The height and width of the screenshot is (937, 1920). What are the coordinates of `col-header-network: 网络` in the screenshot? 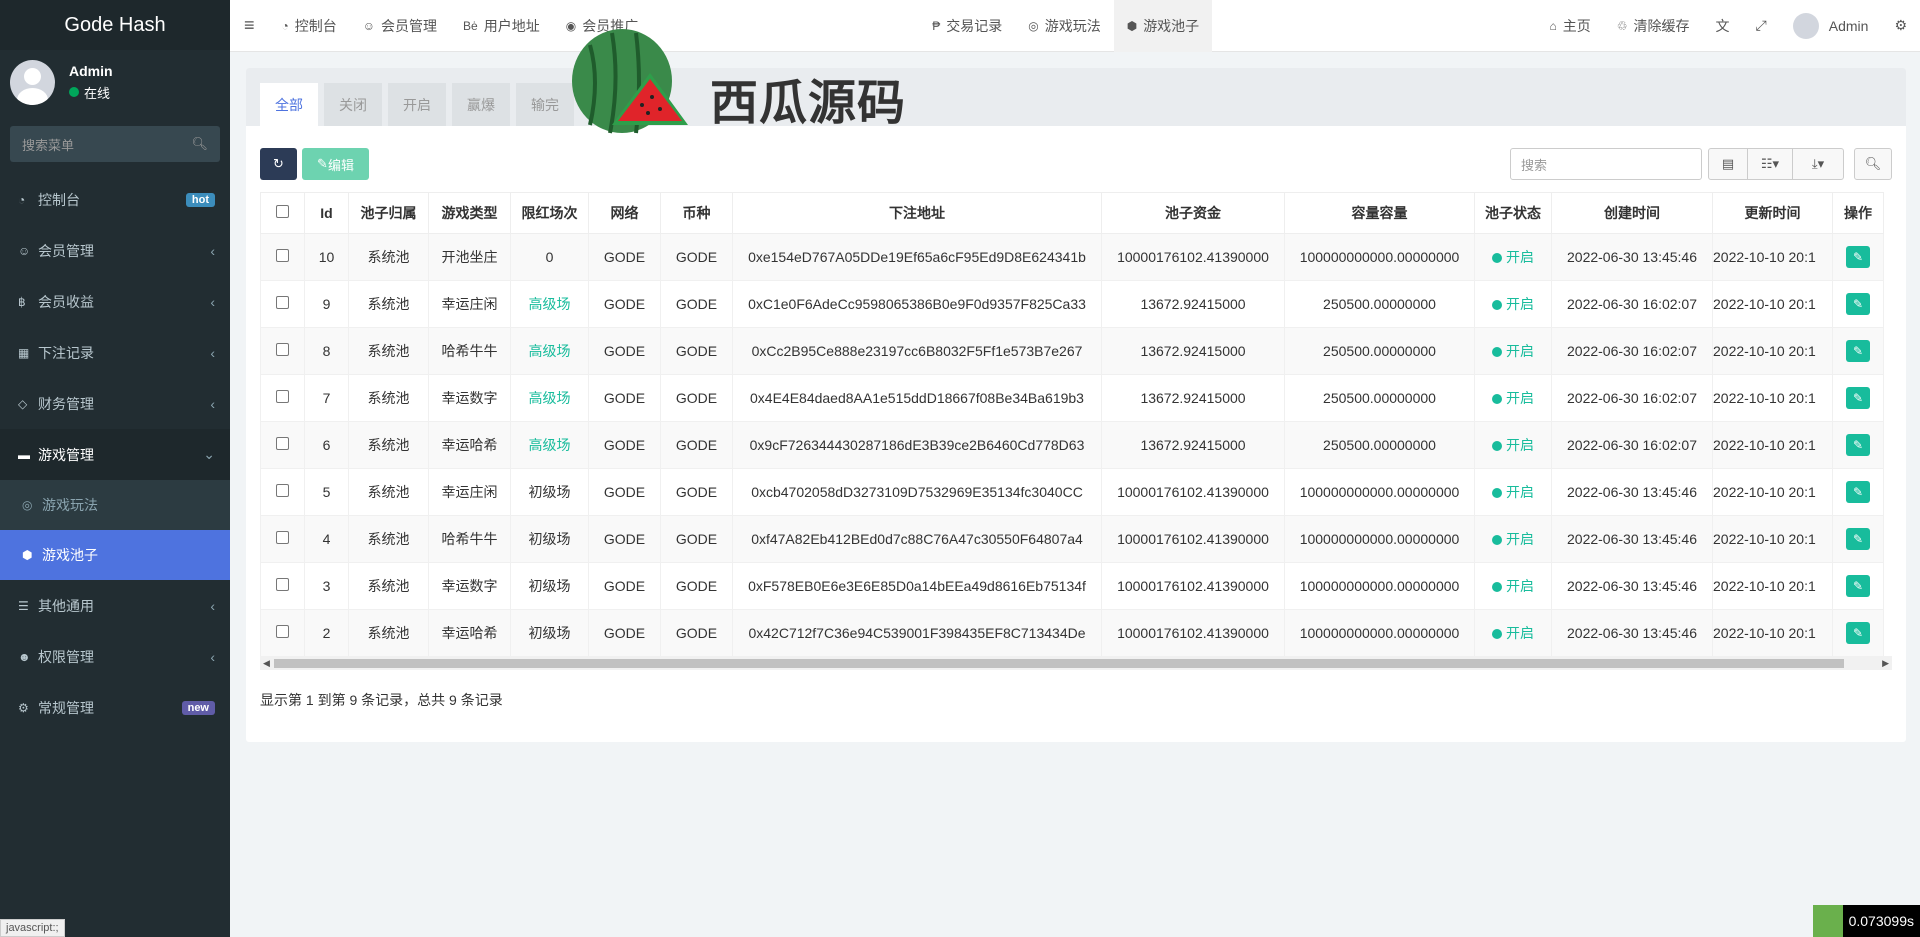 It's located at (624, 213).